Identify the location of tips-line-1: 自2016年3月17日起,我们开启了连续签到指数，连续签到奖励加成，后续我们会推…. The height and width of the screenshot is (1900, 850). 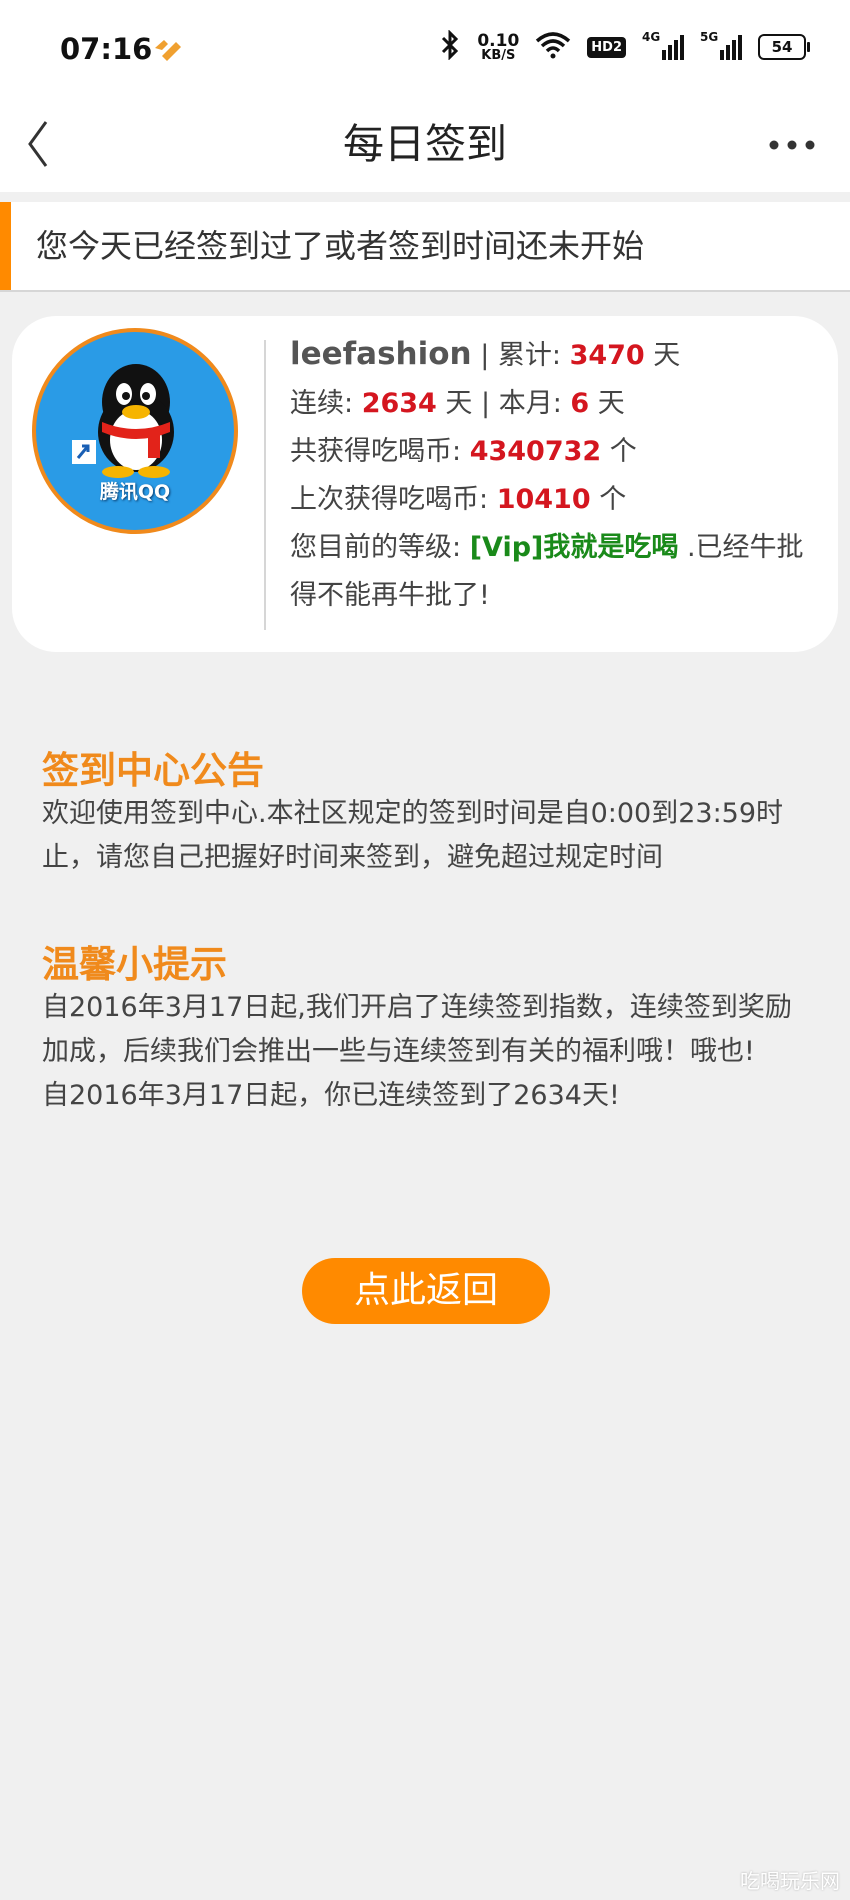
(417, 1029).